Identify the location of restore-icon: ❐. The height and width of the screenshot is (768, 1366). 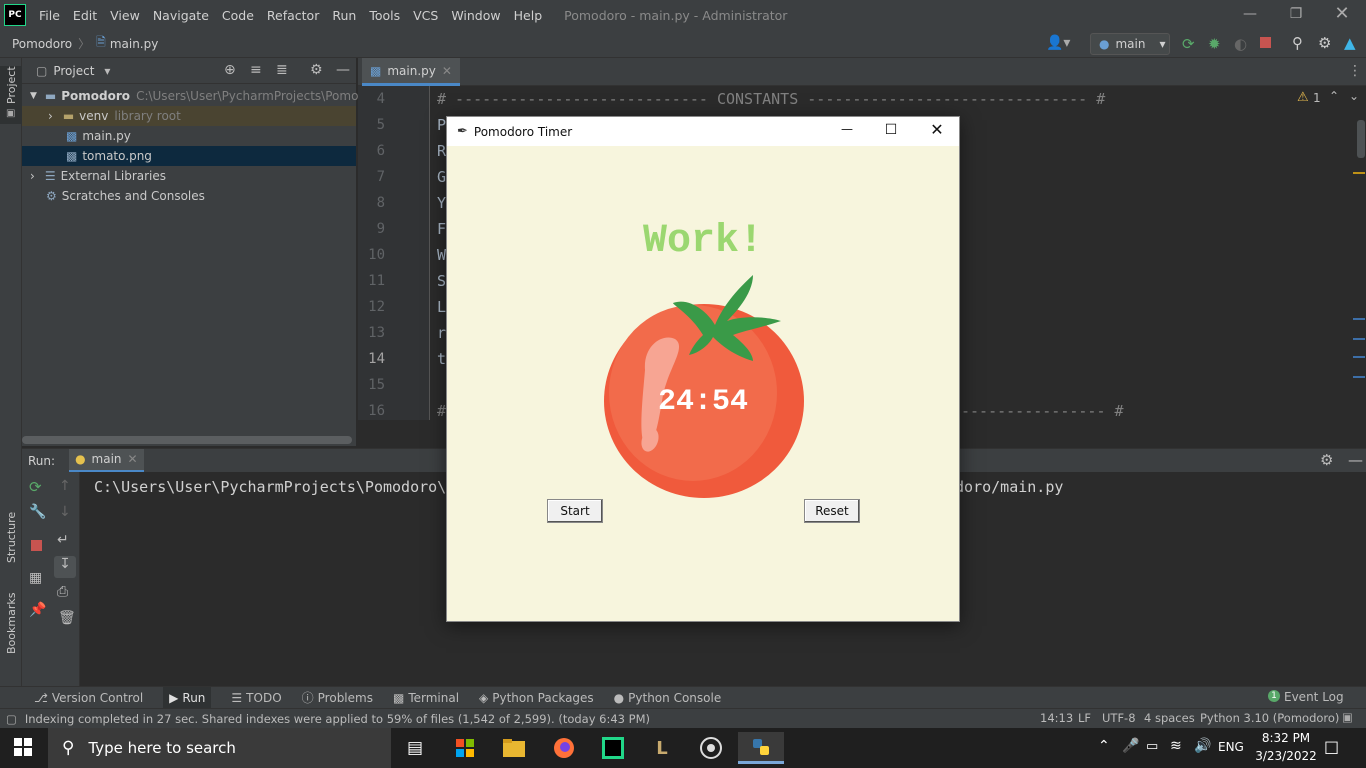
(1296, 15).